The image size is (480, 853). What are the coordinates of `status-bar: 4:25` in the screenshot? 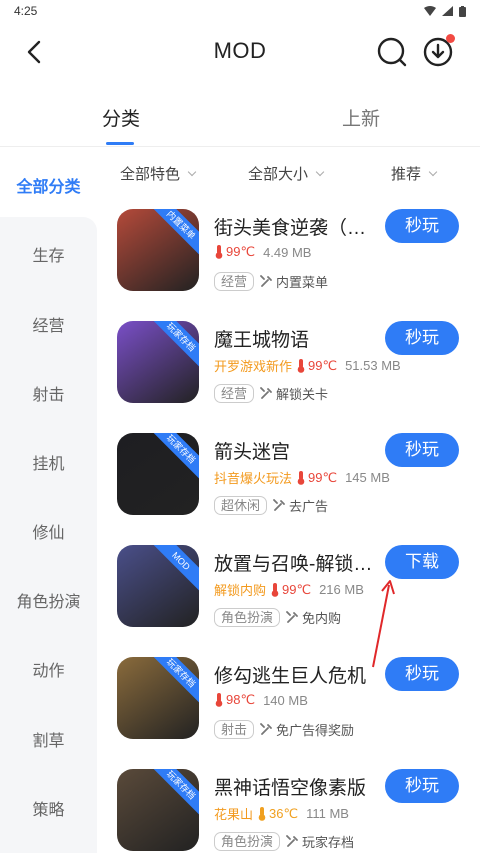 It's located at (240, 11).